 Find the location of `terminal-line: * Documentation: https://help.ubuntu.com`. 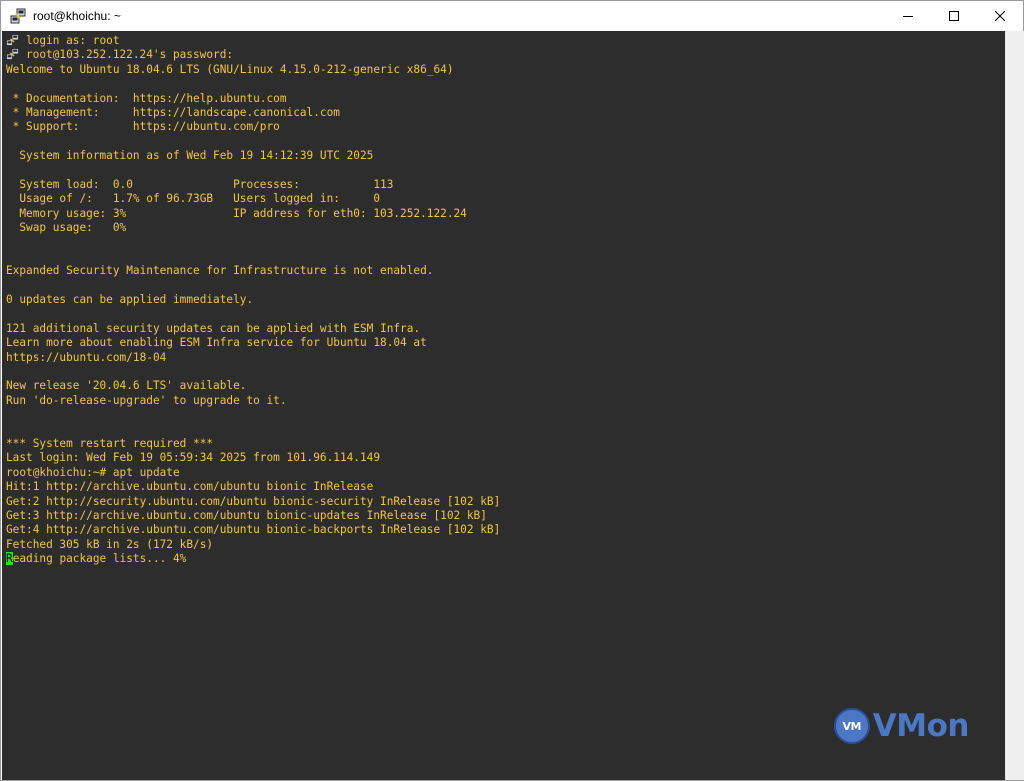

terminal-line: * Documentation: https://help.ubuntu.com is located at coordinates (253, 99).